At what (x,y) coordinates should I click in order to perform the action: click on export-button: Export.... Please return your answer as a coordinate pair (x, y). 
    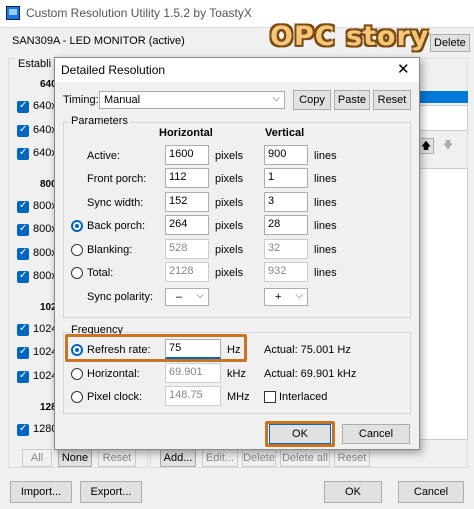
    Looking at the image, I should click on (111, 492).